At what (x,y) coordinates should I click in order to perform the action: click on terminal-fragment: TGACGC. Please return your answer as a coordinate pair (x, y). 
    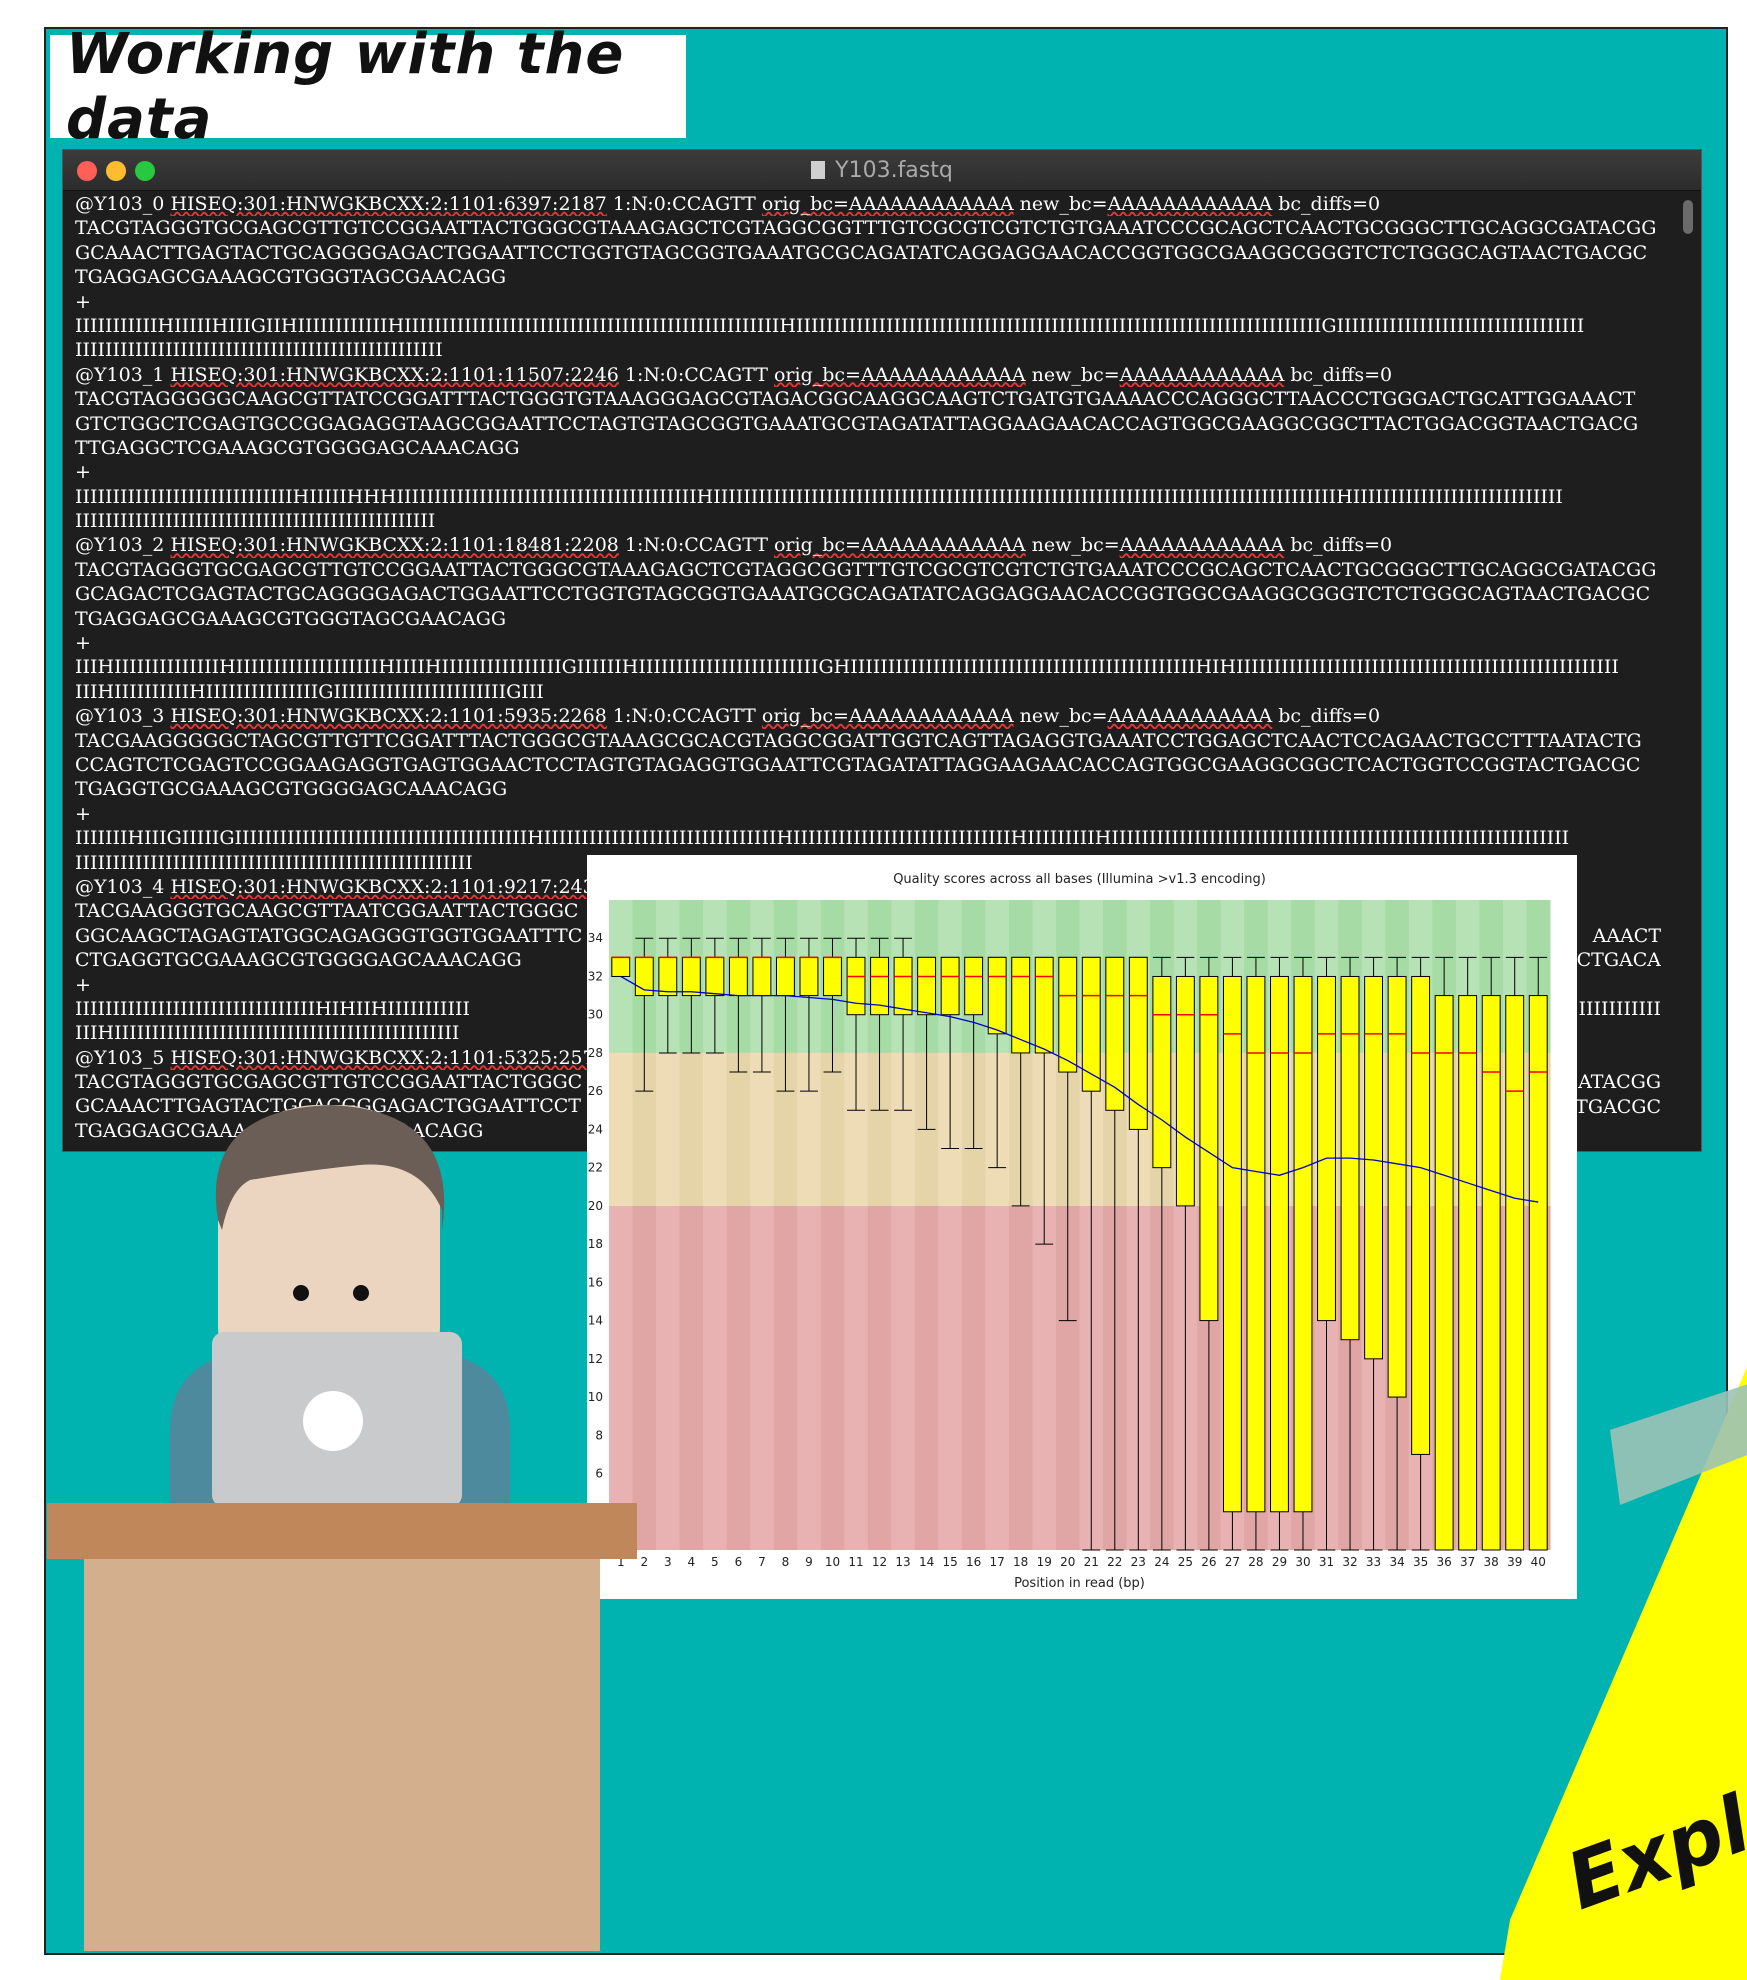
    Looking at the image, I should click on (1618, 1106).